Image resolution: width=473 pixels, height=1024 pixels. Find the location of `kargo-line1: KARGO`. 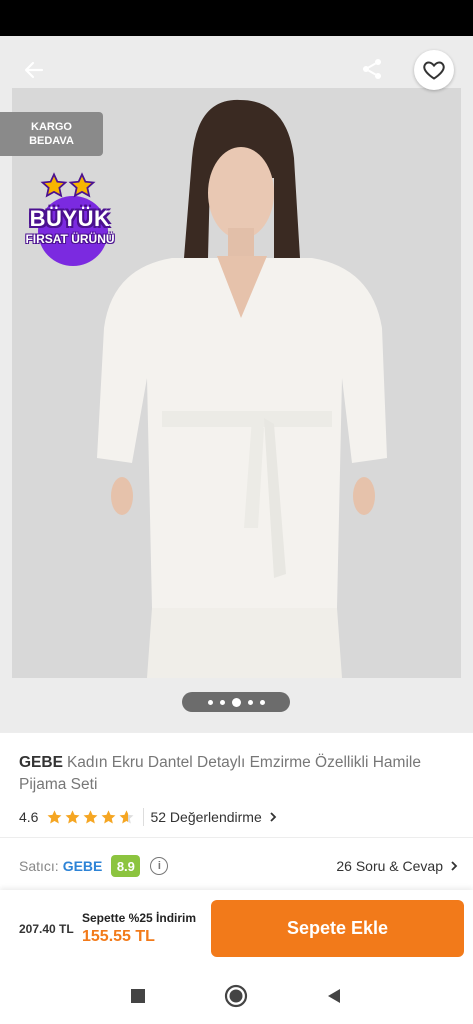

kargo-line1: KARGO is located at coordinates (51, 127).